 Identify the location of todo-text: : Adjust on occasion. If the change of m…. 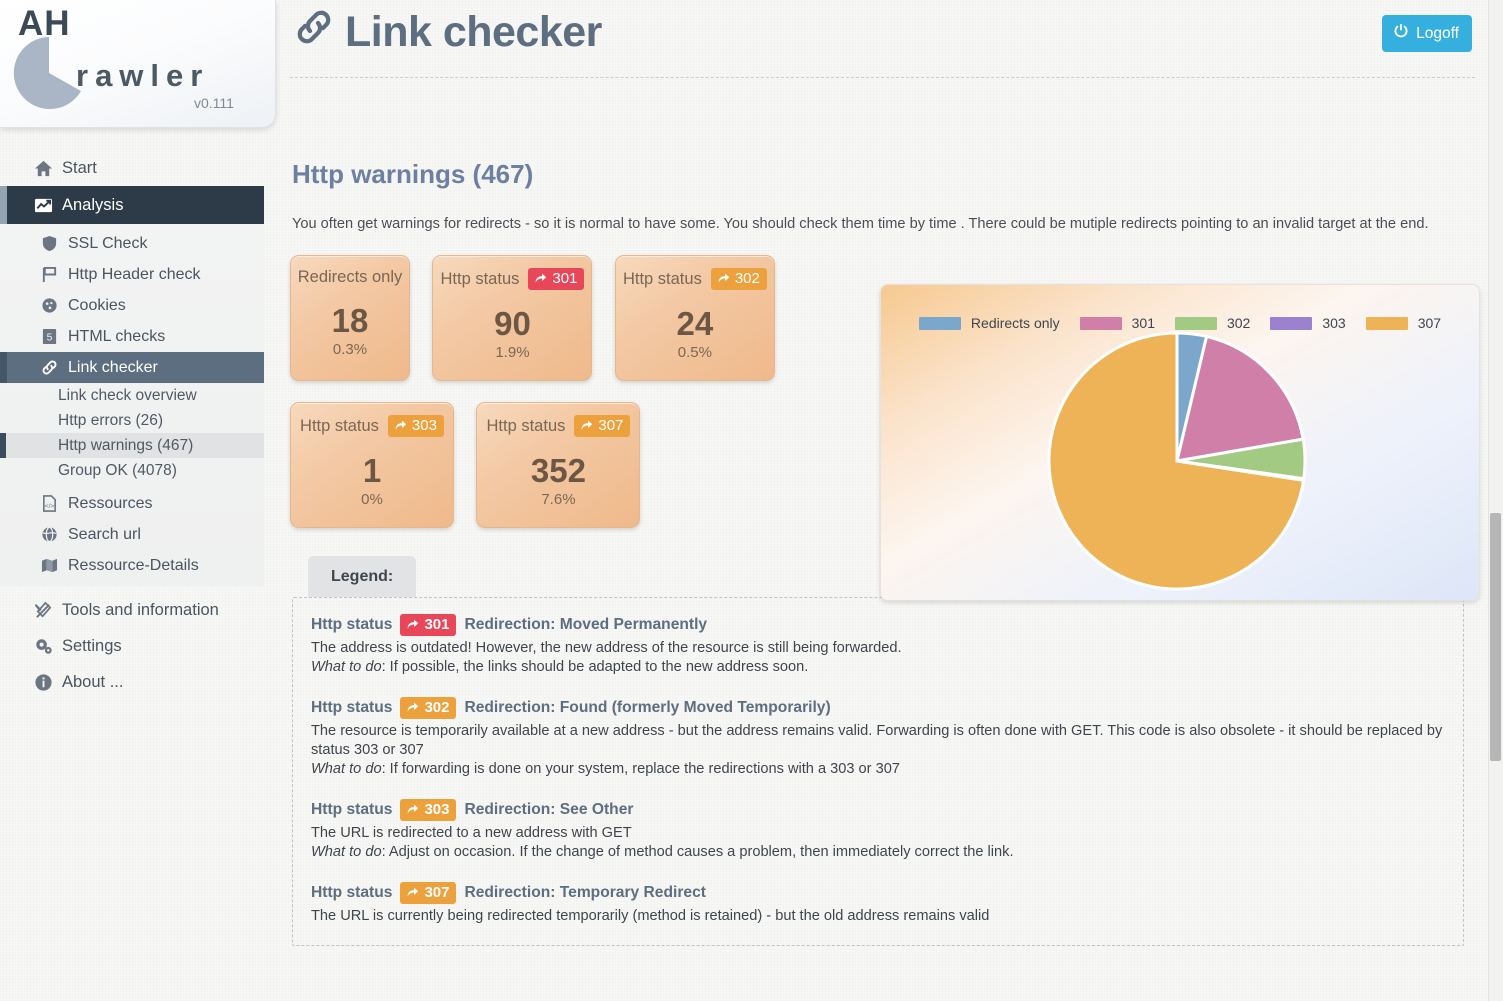
(697, 852).